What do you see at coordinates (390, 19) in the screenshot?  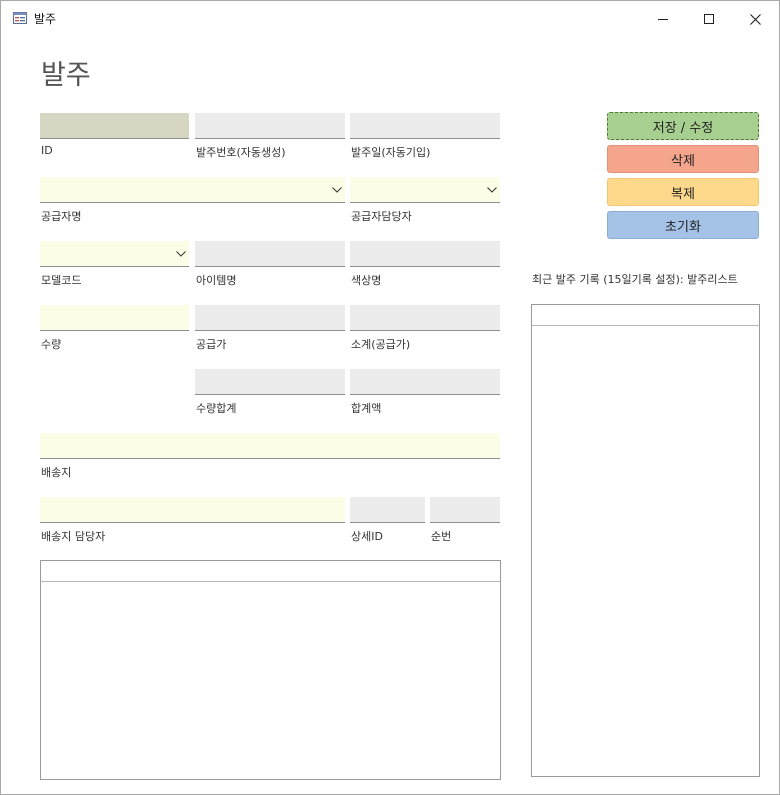 I see `title-bar: 발주` at bounding box center [390, 19].